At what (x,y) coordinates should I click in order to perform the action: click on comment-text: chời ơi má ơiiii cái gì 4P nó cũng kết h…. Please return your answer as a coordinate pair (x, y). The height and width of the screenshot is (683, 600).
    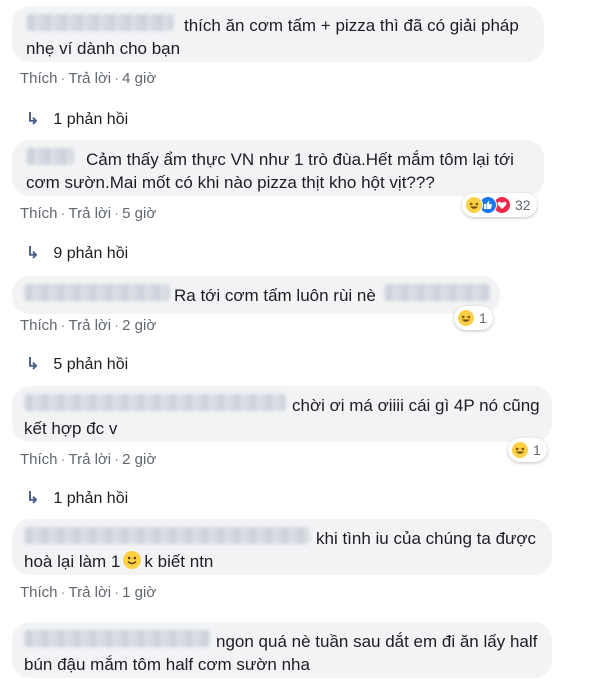
    Looking at the image, I should click on (282, 417).